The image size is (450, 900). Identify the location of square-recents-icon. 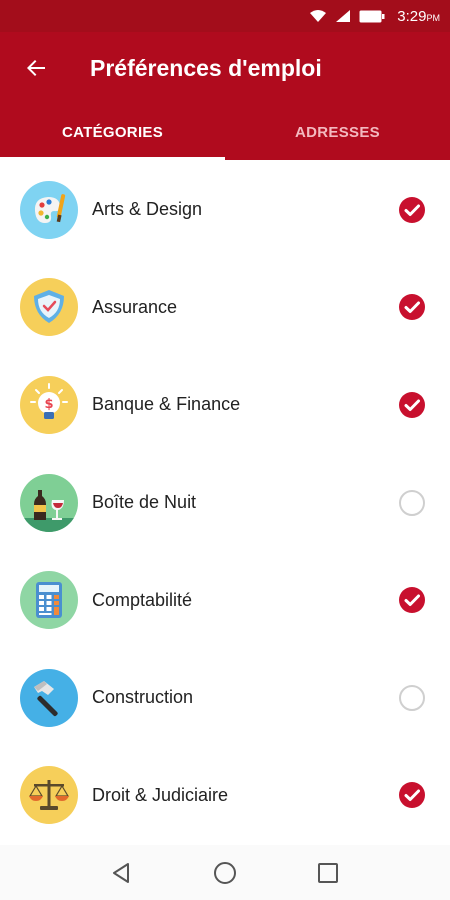
(328, 872).